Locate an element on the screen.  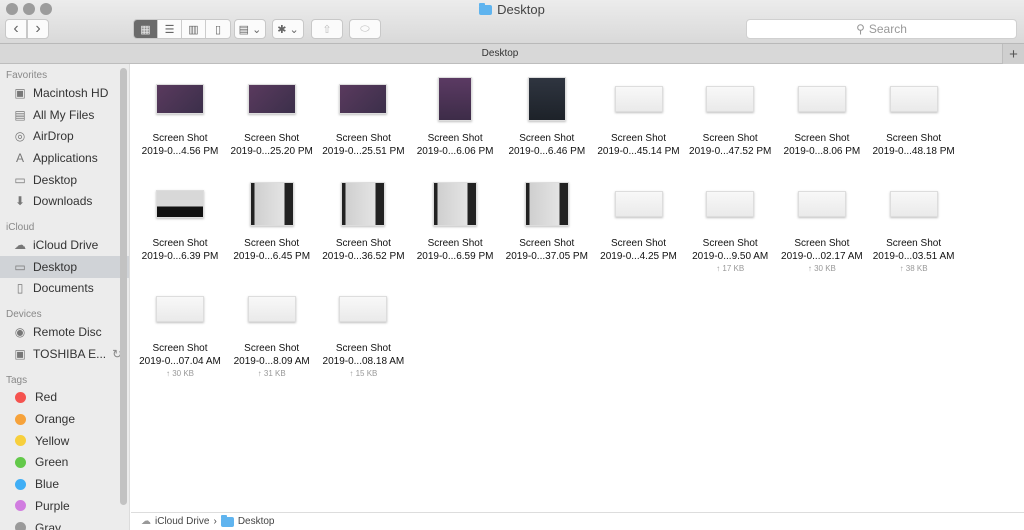
file-item: Screen Shot 2019-0...36.52 PM is located at coordinates (363, 219).